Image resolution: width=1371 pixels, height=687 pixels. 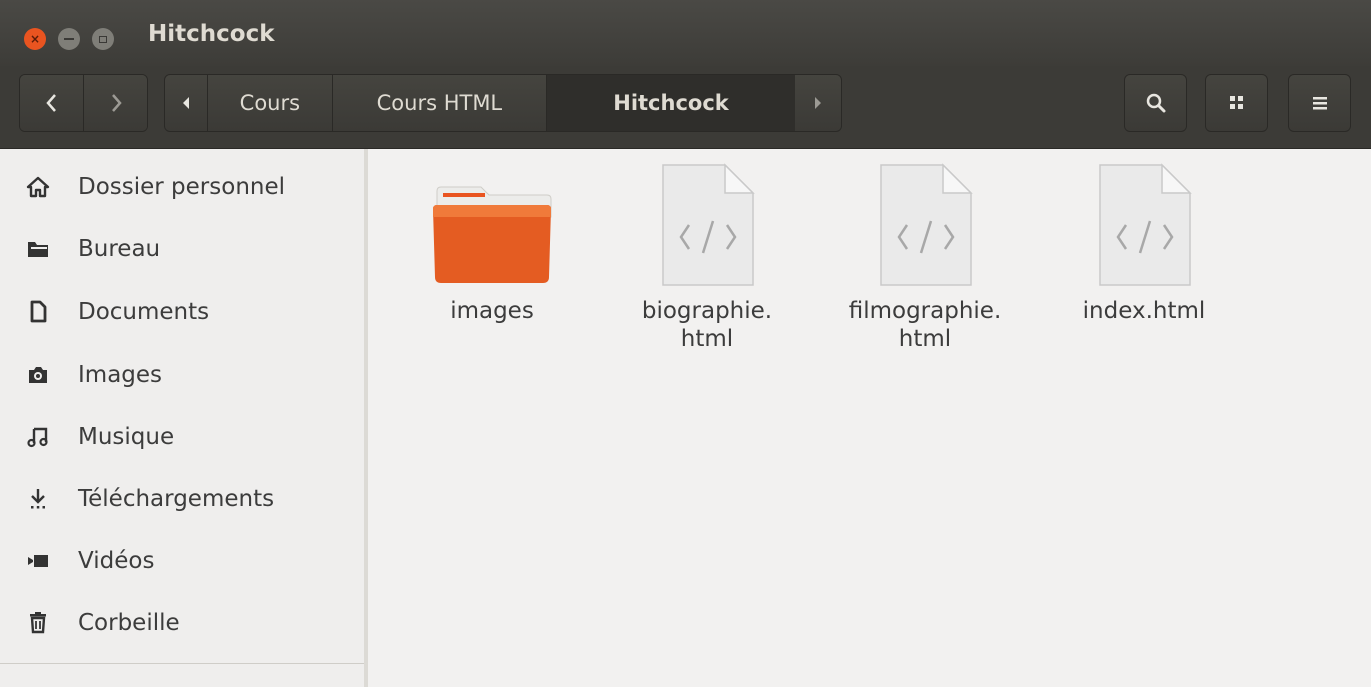 I want to click on file-item-images: images, so click(x=492, y=242).